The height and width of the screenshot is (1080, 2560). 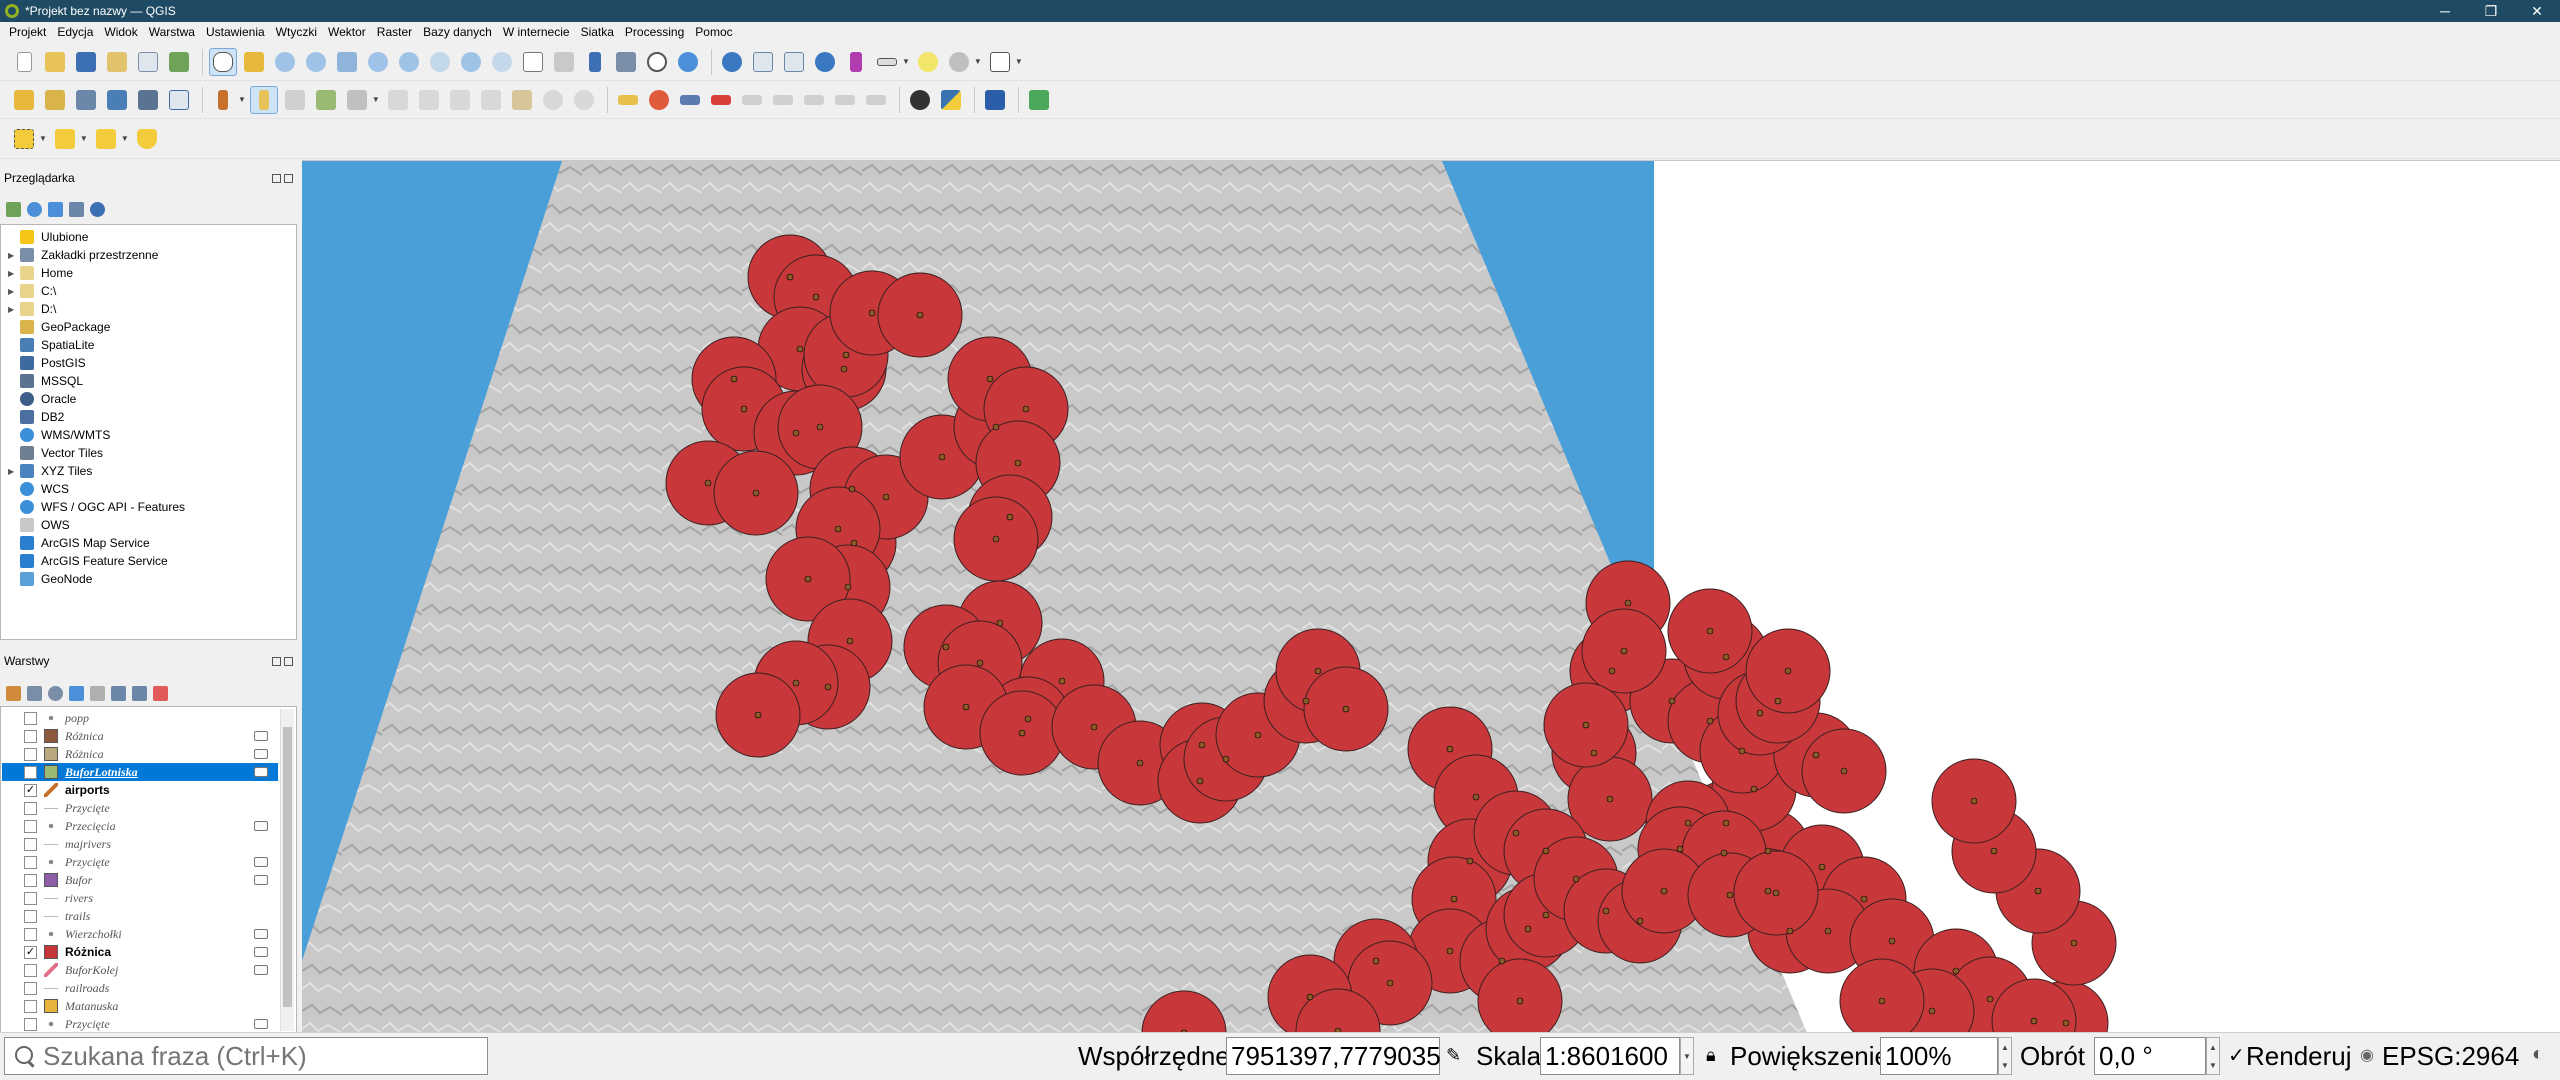 What do you see at coordinates (2491, 11) in the screenshot?
I see `maximize-button: ❐` at bounding box center [2491, 11].